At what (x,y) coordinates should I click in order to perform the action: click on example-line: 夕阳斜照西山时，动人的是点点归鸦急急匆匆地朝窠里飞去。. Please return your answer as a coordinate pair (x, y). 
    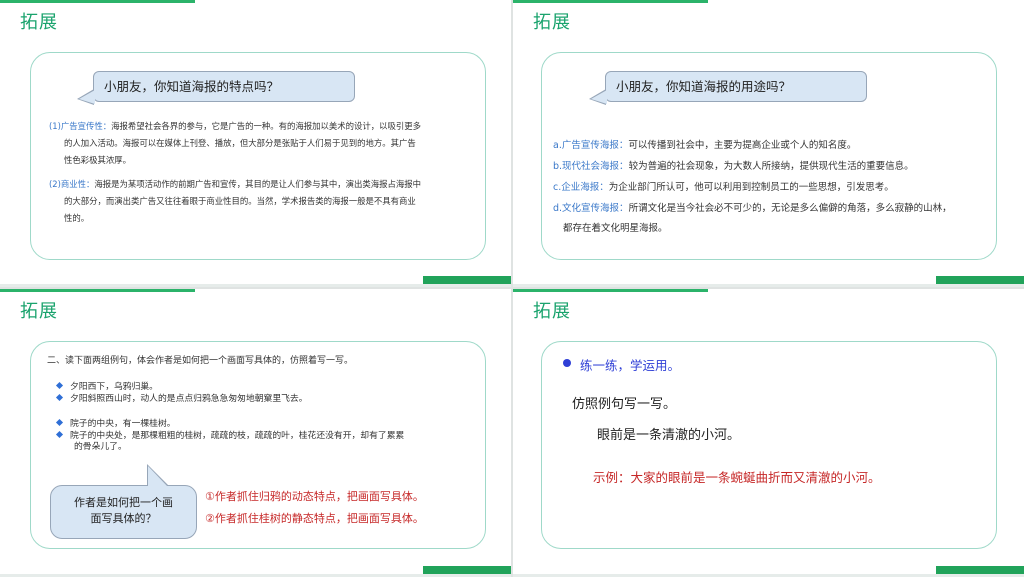
    Looking at the image, I should click on (189, 398).